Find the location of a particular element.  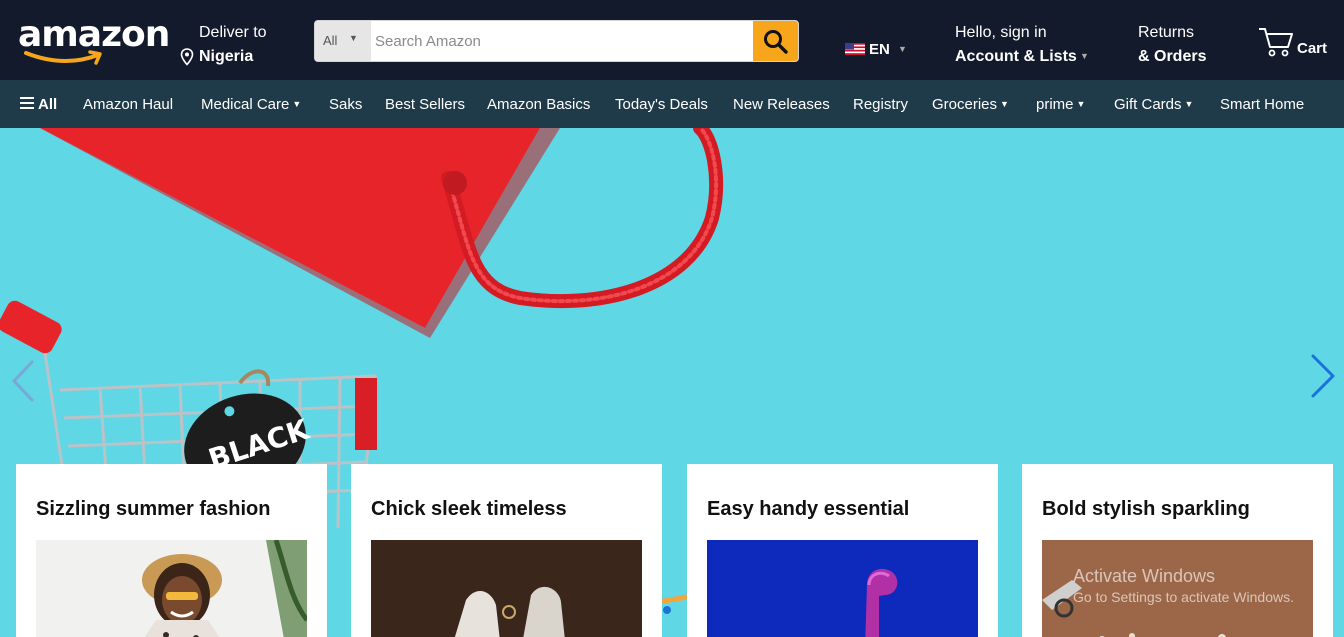

nav-item-gift-cards: Gift Cards ▼ is located at coordinates (1153, 104).